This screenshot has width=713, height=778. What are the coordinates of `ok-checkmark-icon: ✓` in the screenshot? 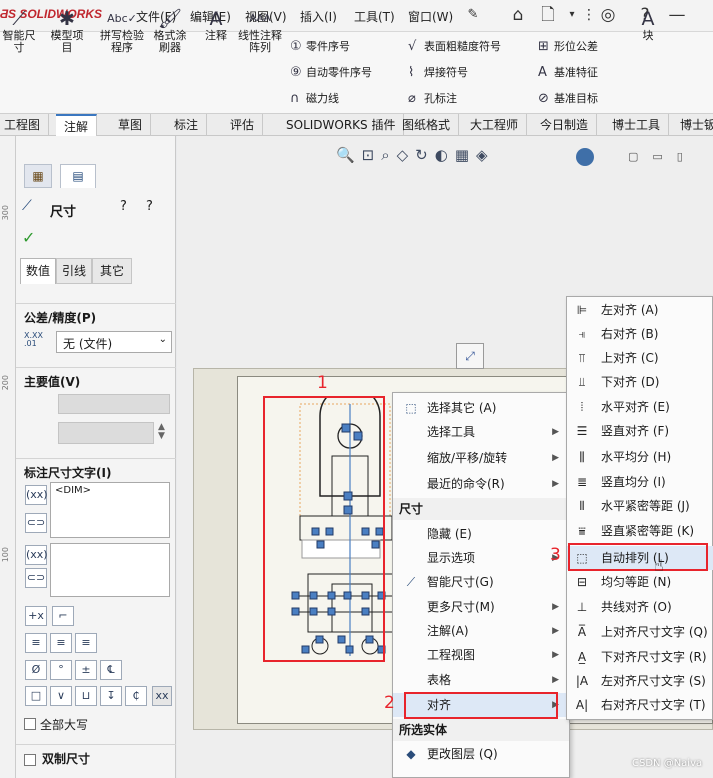 It's located at (28, 237).